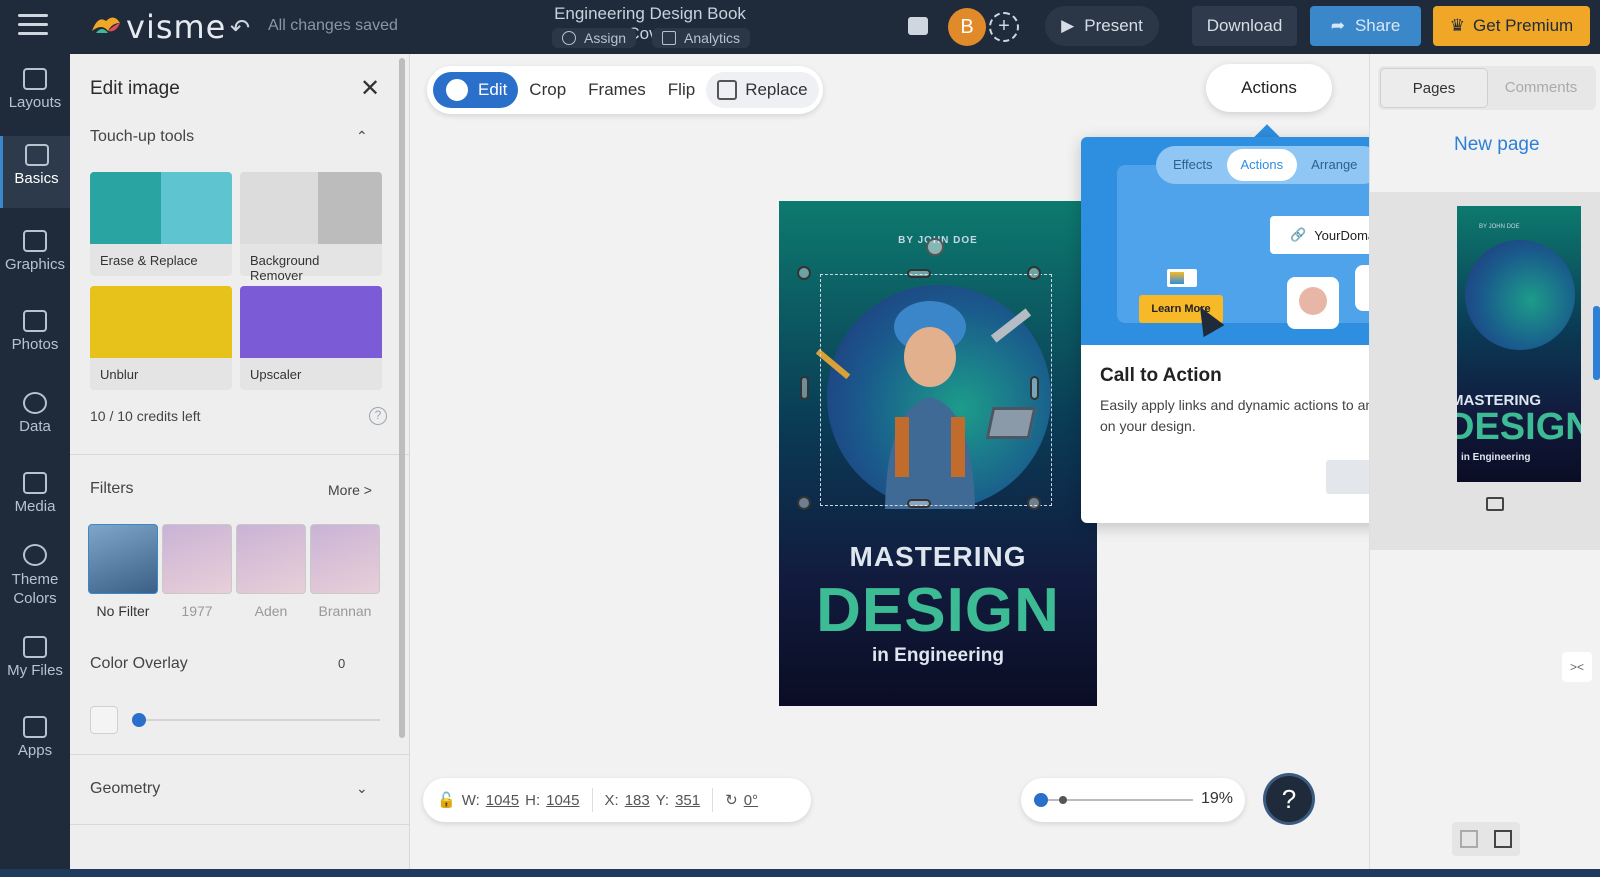 This screenshot has height=877, width=1600. Describe the element at coordinates (804, 388) in the screenshot. I see `resize-handle-left` at that location.